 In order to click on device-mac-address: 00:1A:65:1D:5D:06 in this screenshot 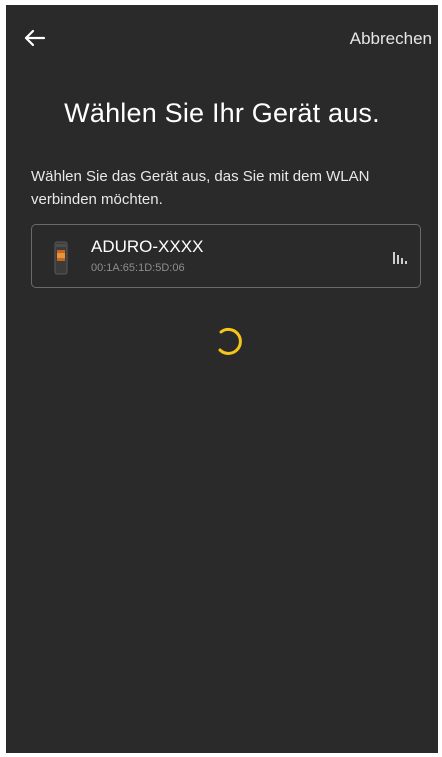, I will do `click(138, 268)`.